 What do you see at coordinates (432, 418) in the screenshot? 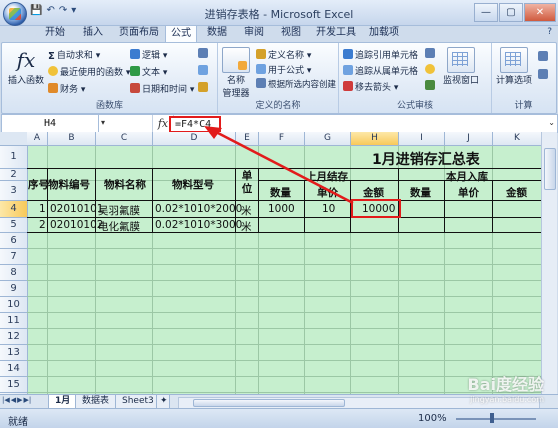
I see `zoom-level: 100%` at bounding box center [432, 418].